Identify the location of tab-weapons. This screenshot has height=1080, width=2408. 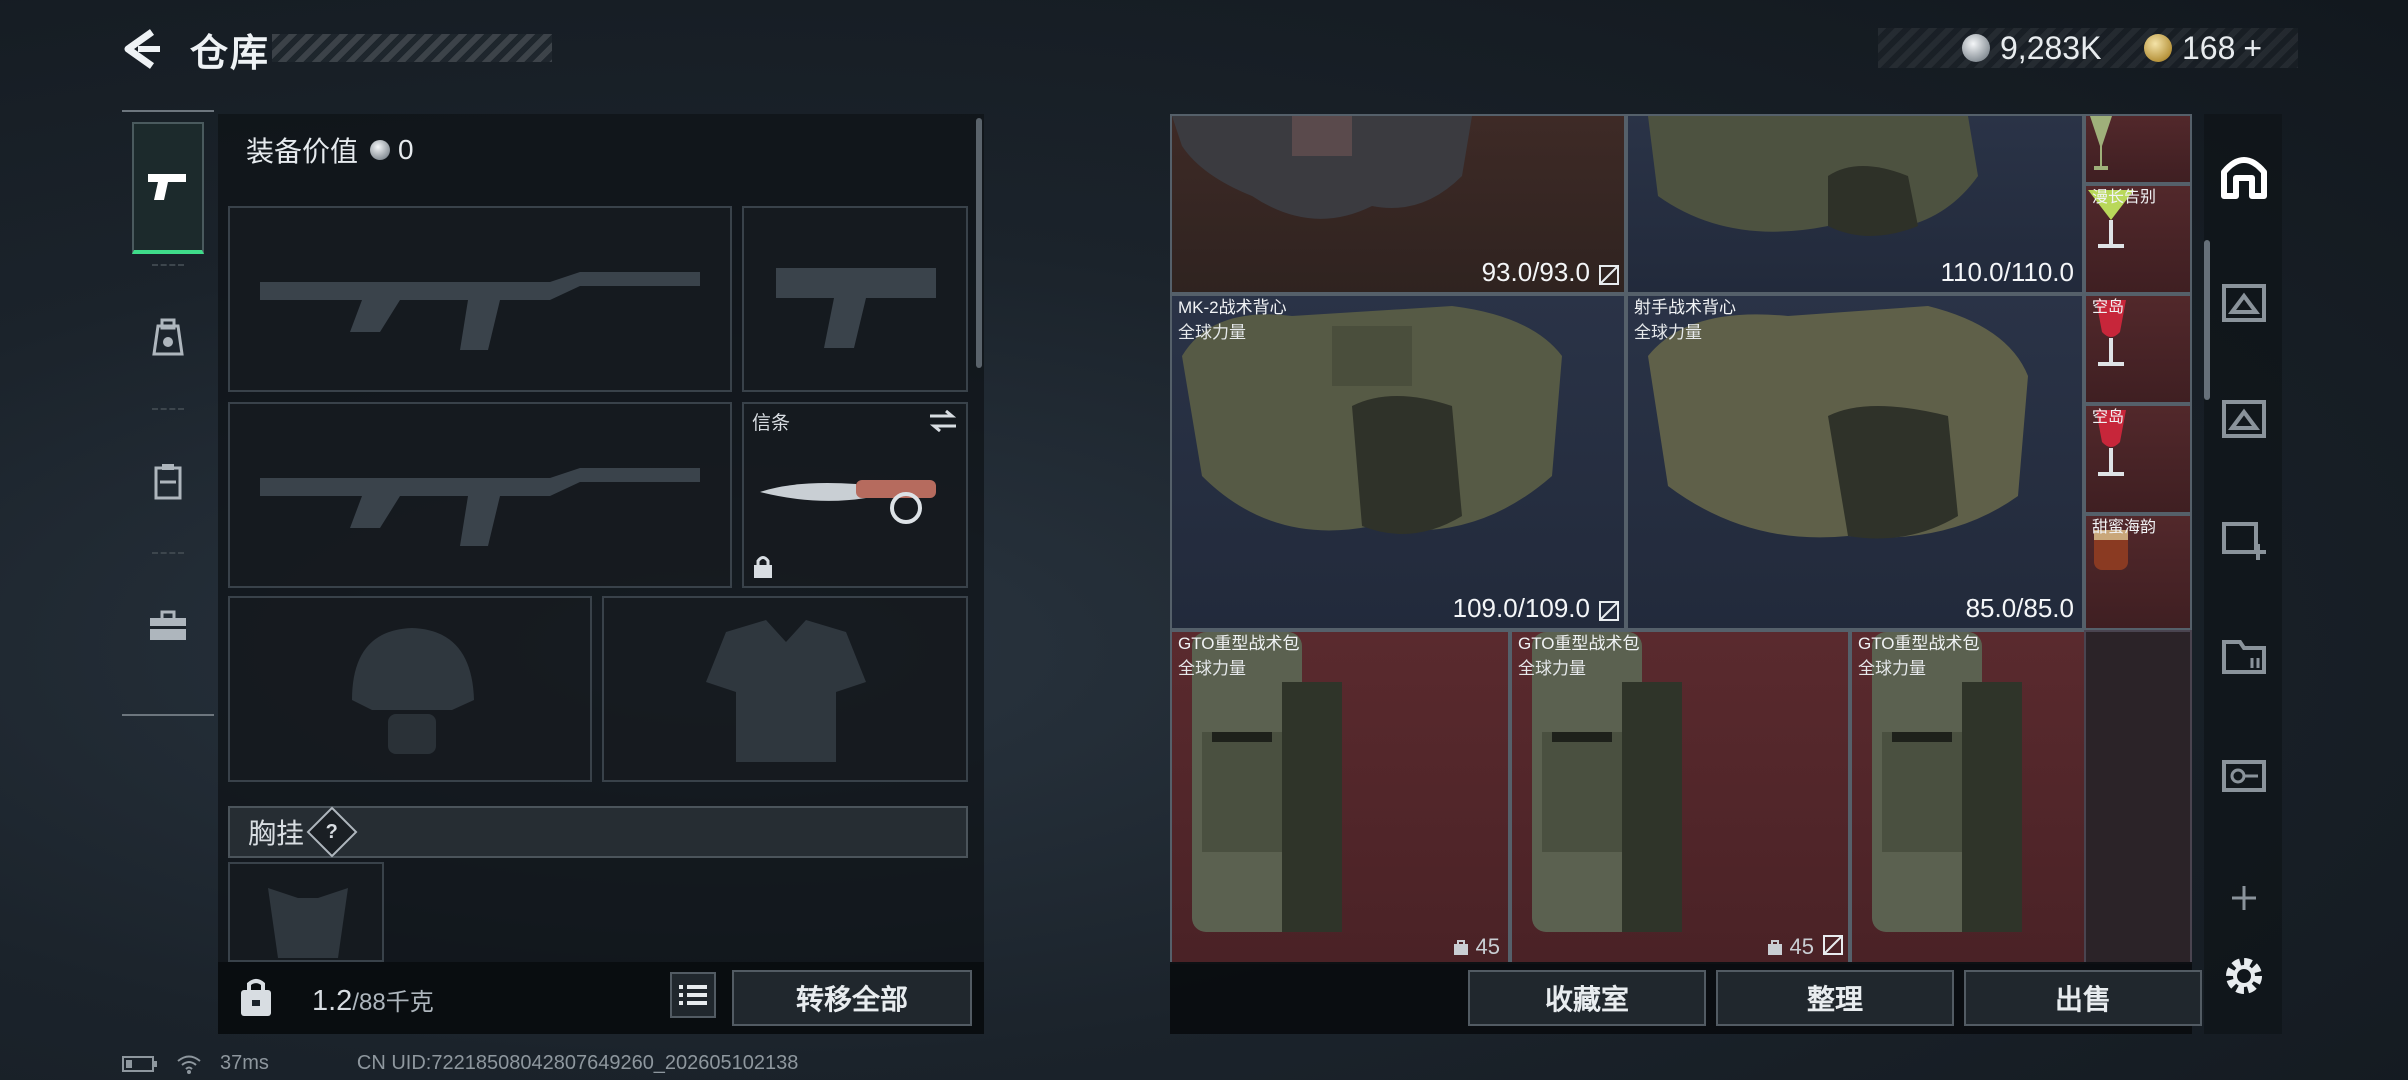
(168, 188).